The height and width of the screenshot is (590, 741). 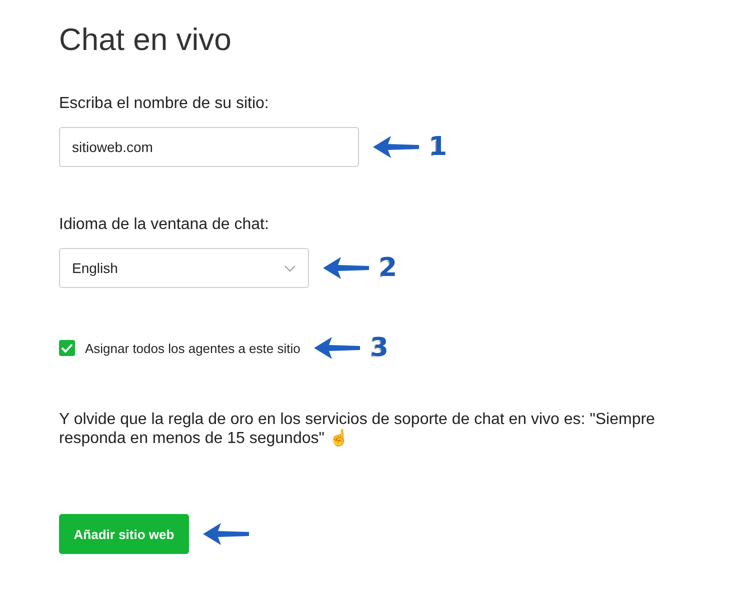 I want to click on page-title: Chat en vivo, so click(x=145, y=40).